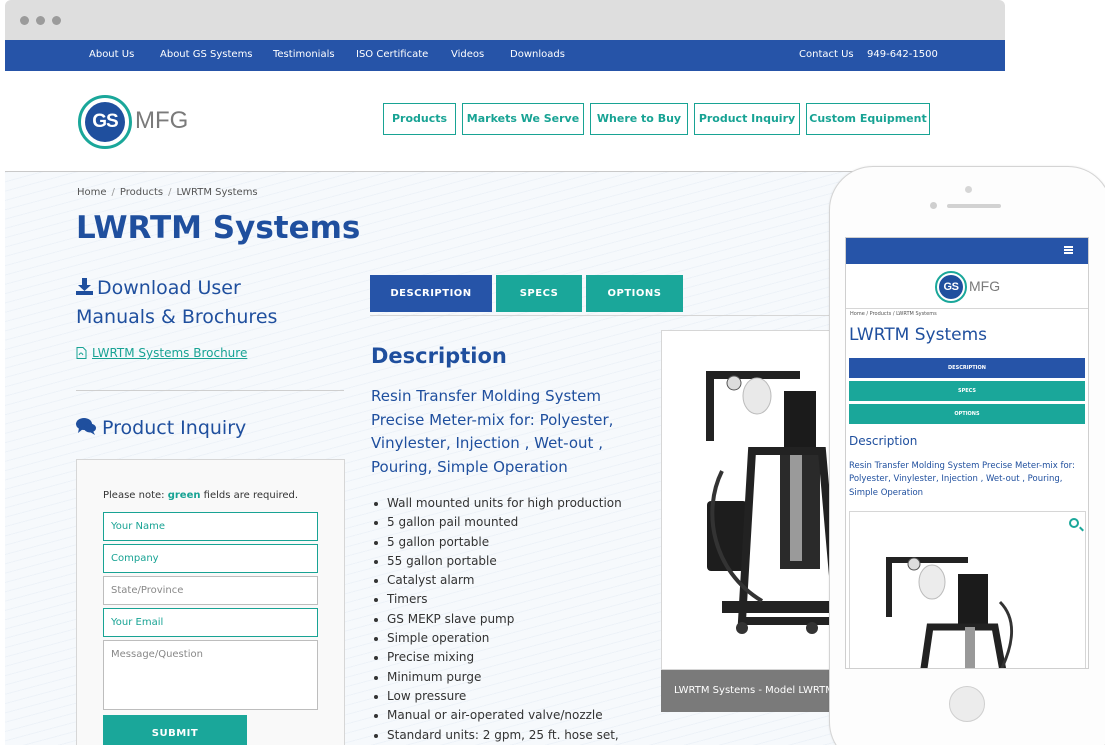  I want to click on submit-button: SUBMIT, so click(175, 730).